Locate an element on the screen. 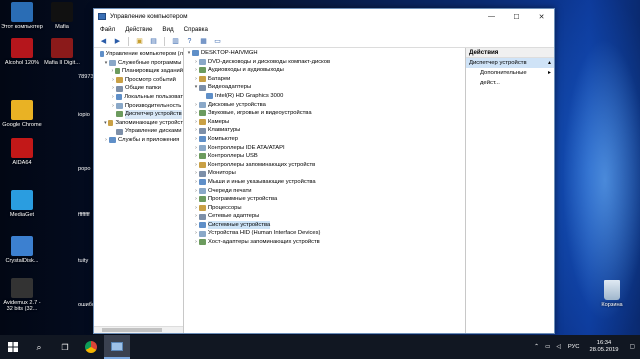 The width and height of the screenshot is (640, 359). menu-bar: Файл Действие Вид Справка is located at coordinates (324, 29).